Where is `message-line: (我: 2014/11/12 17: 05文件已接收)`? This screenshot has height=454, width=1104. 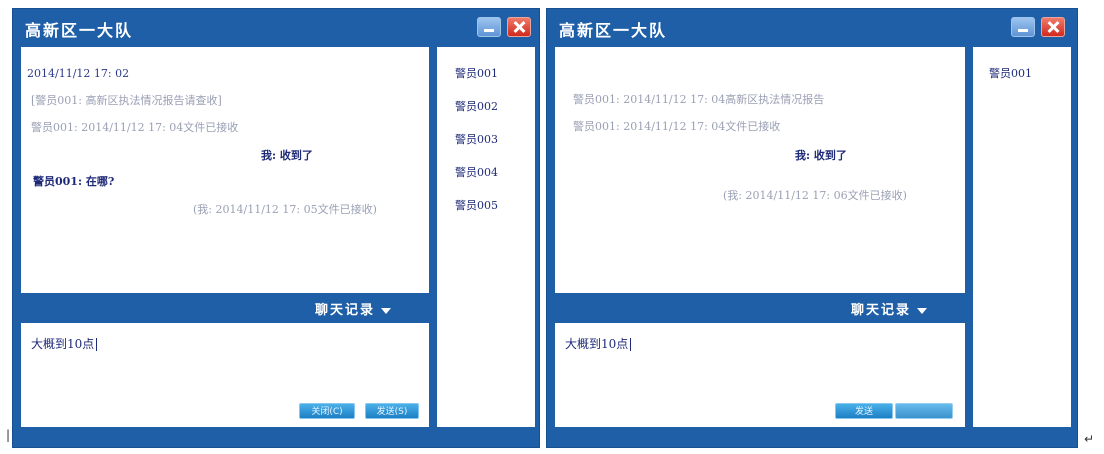
message-line: (我: 2014/11/12 17: 05文件已接收) is located at coordinates (285, 209).